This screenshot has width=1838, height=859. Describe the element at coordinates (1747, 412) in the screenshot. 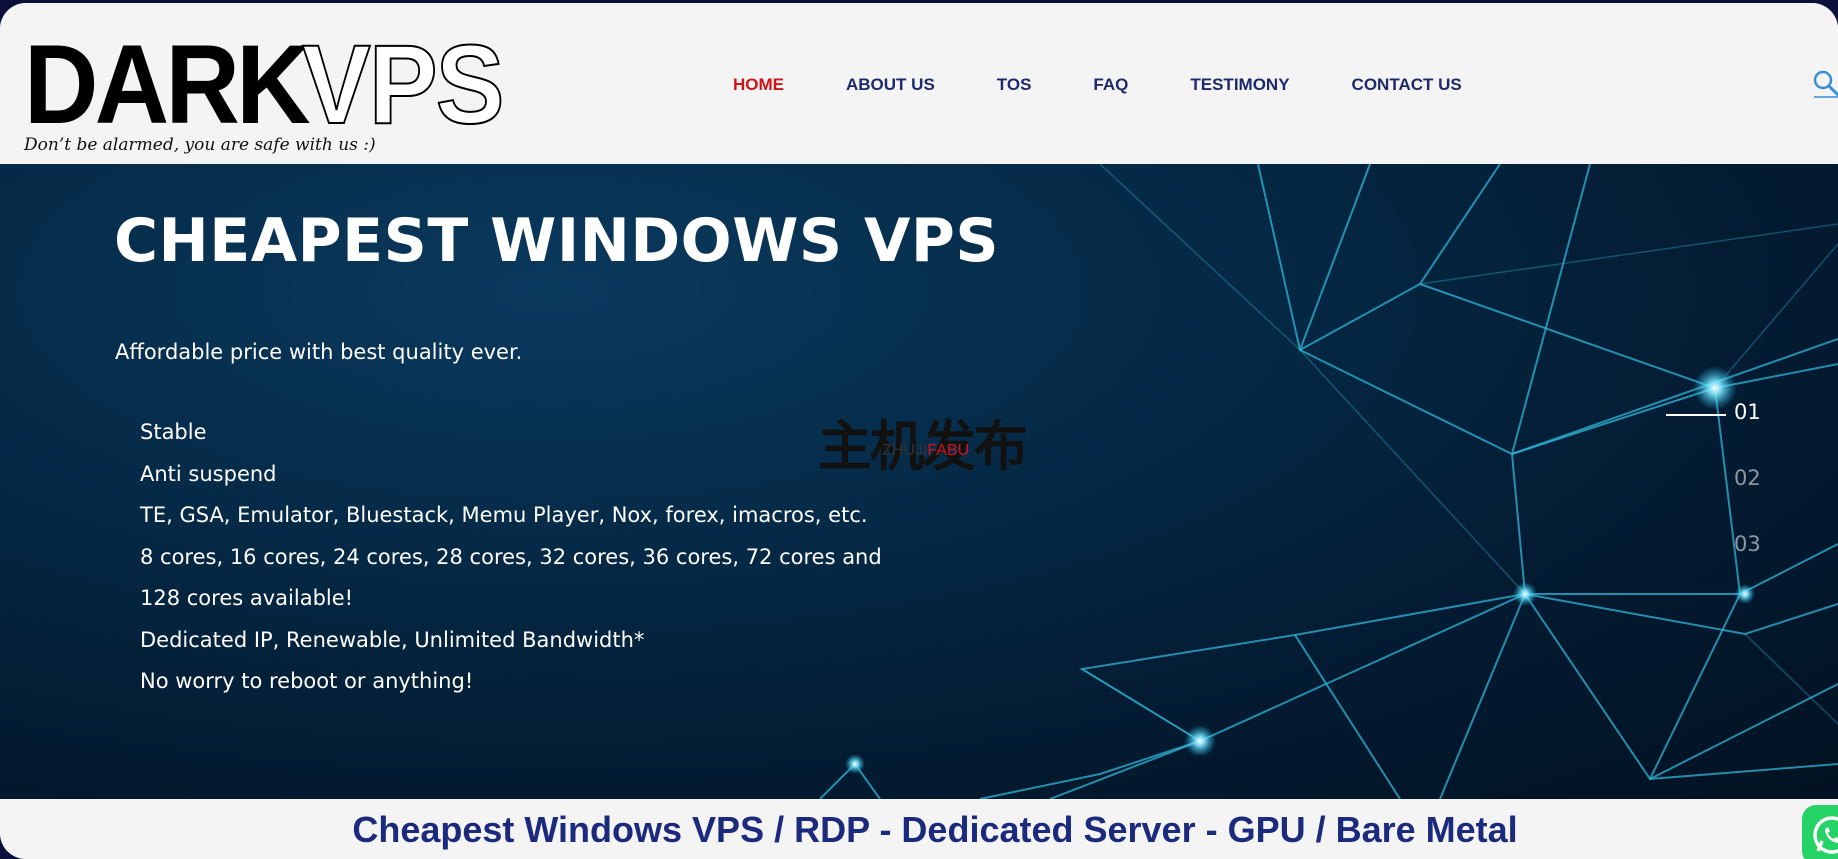

I see `slide-1-label: 01` at that location.